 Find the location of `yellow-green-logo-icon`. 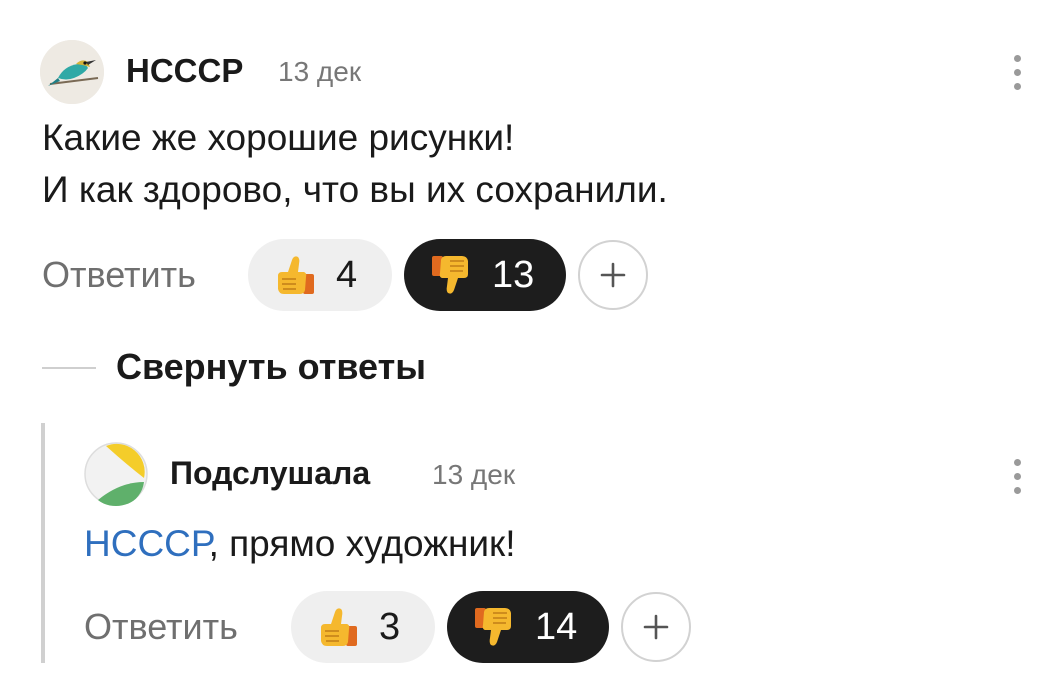

yellow-green-logo-icon is located at coordinates (116, 474).